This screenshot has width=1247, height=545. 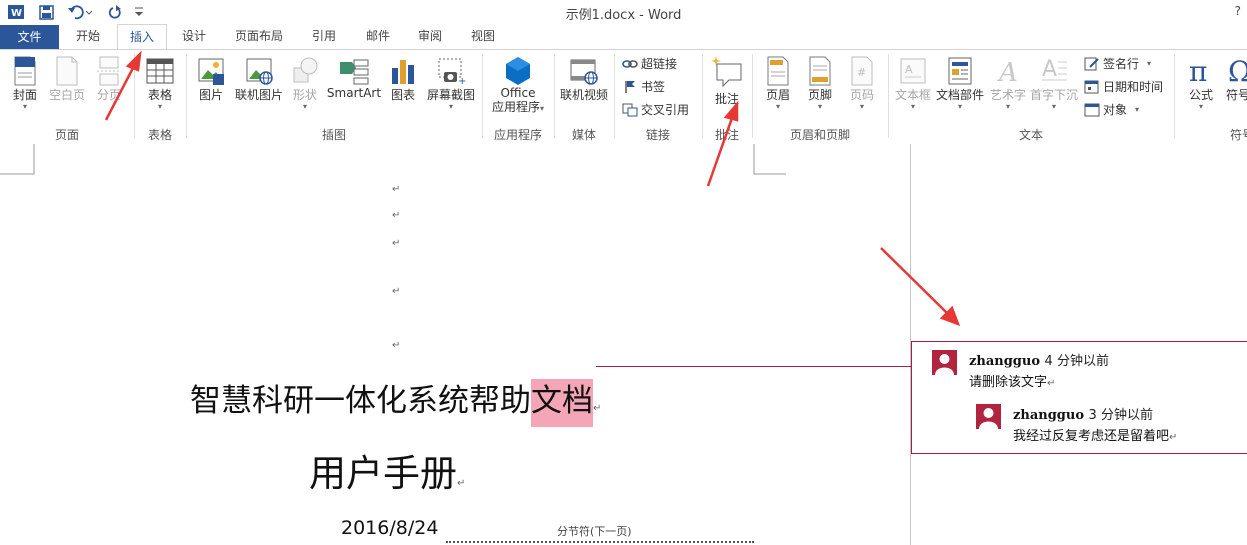 What do you see at coordinates (720, 152) in the screenshot?
I see `arrow-to-comment-button` at bounding box center [720, 152].